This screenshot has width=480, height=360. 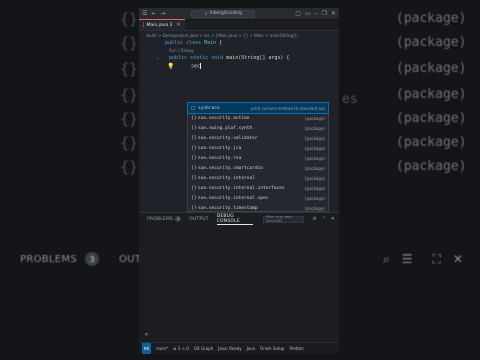 What do you see at coordinates (431, 166) in the screenshot?
I see `background-package-6: (package)` at bounding box center [431, 166].